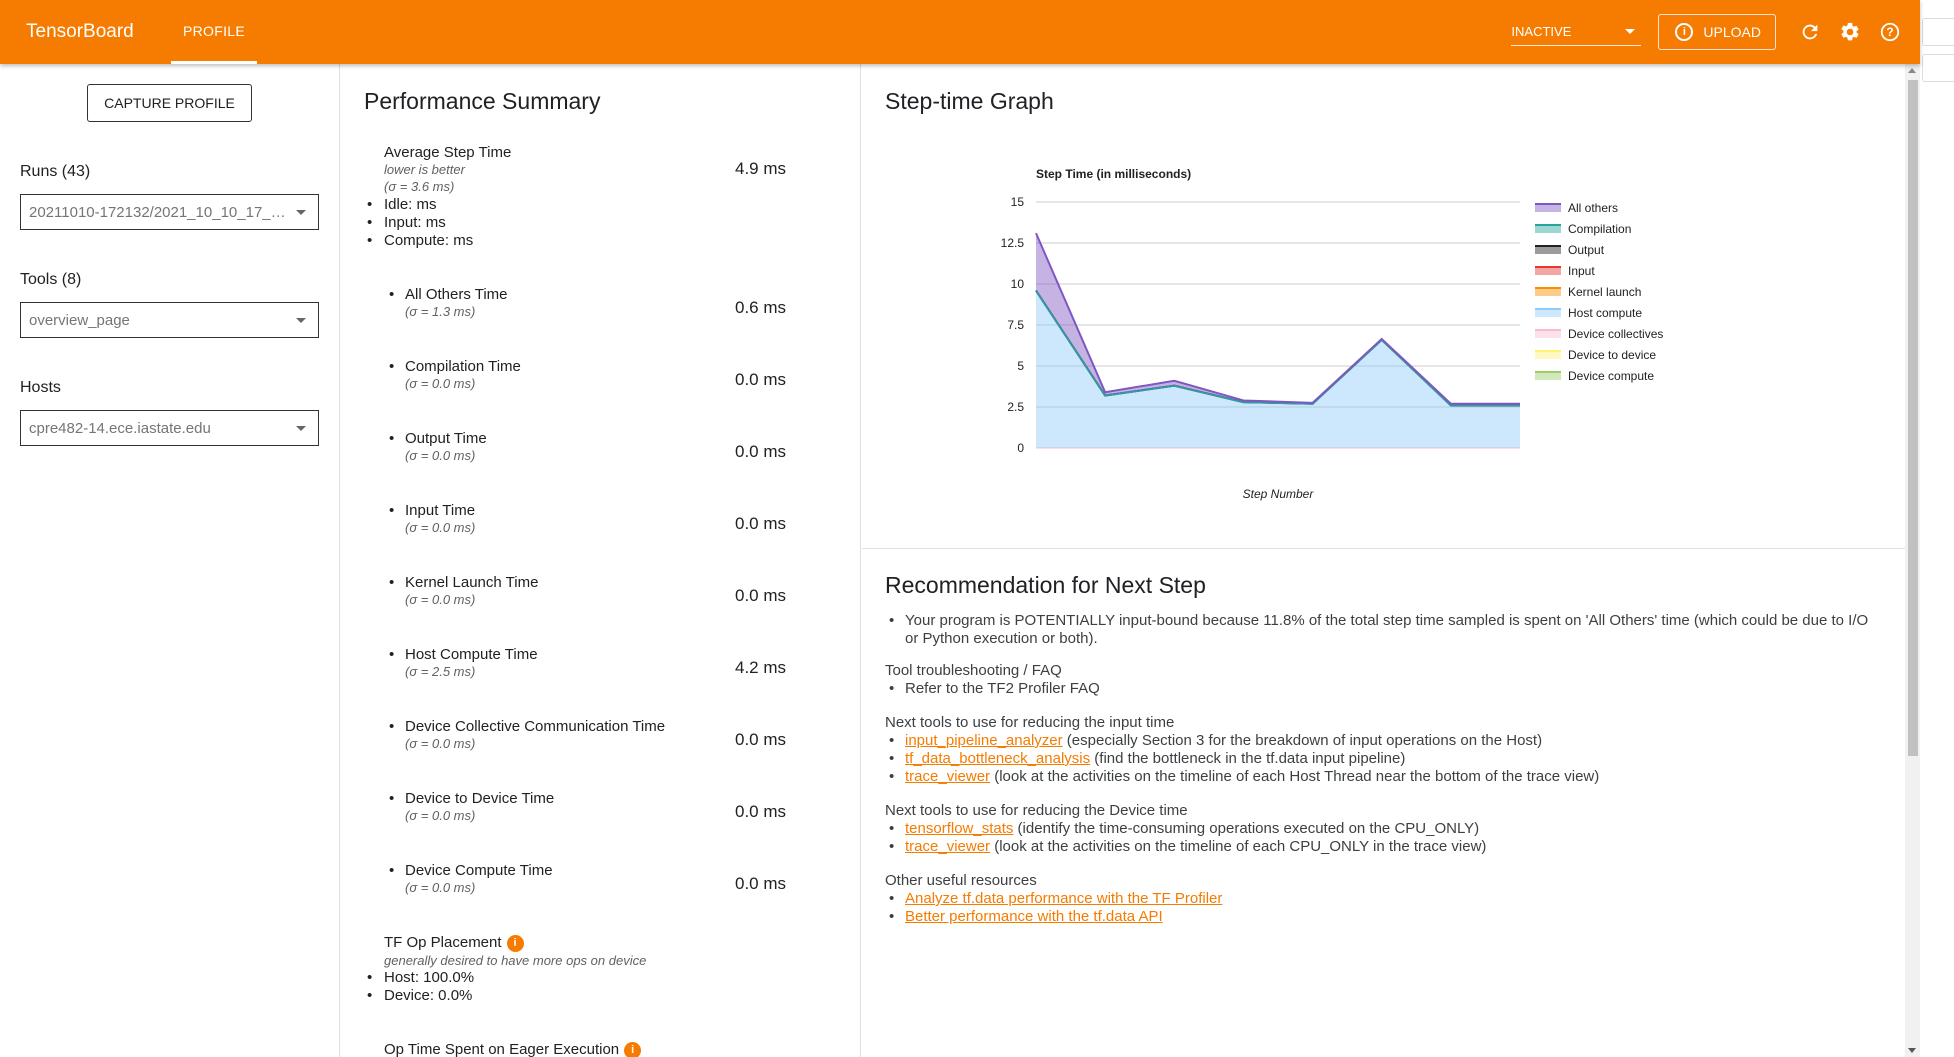 The image size is (1954, 1057). What do you see at coordinates (997, 758) in the screenshot?
I see `input-tool-link: tf_data_bottleneck_analysis` at bounding box center [997, 758].